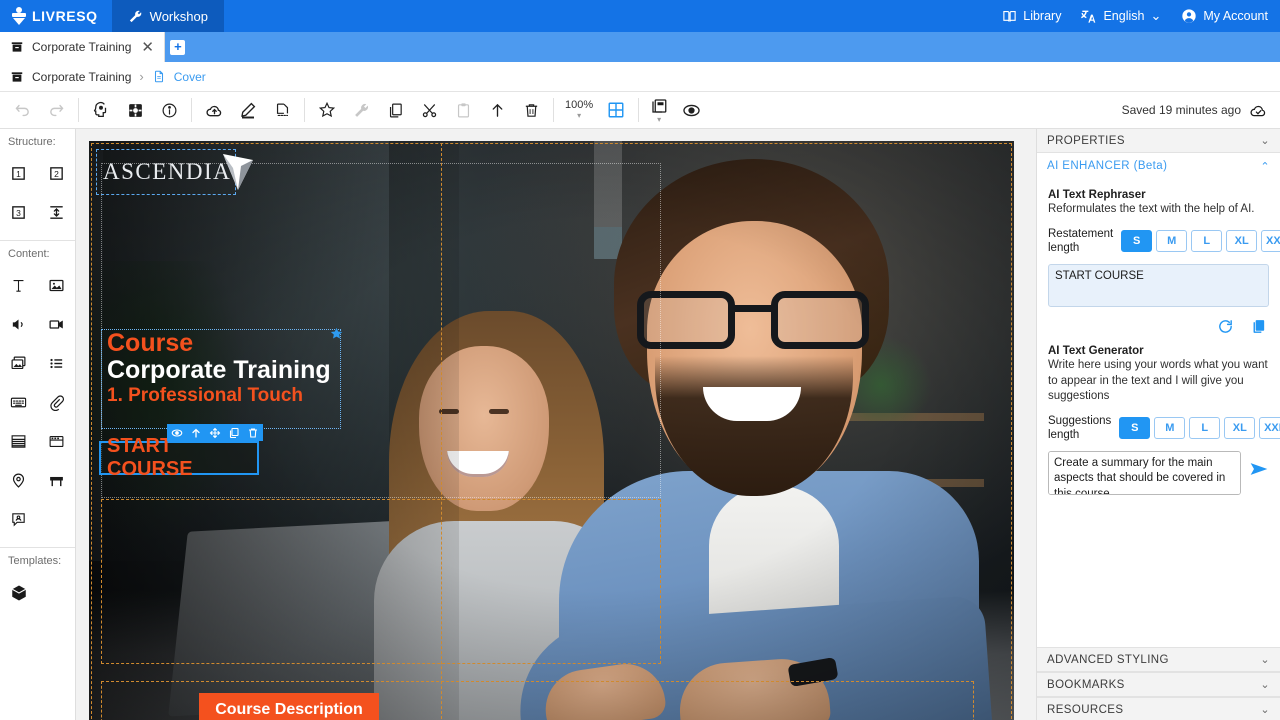 The image size is (1280, 720). Describe the element at coordinates (19, 363) in the screenshot. I see `gallery-icon` at that location.